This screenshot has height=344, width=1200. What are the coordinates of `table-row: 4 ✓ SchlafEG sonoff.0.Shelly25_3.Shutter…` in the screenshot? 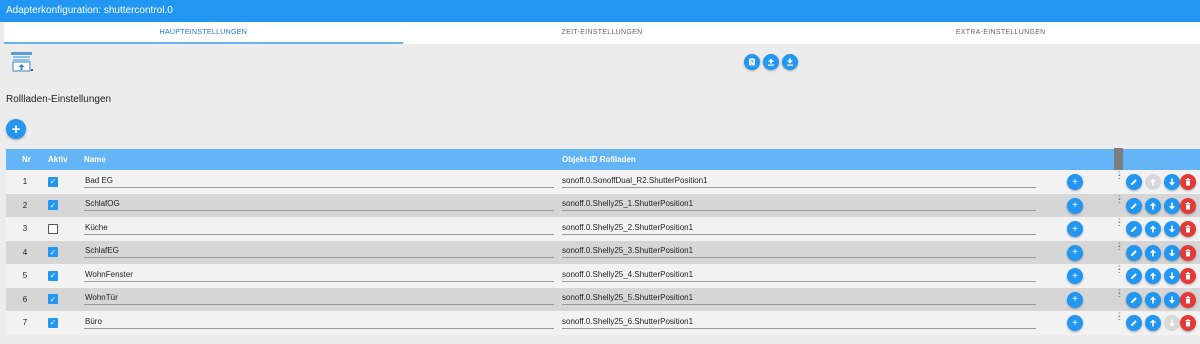 It's located at (603, 252).